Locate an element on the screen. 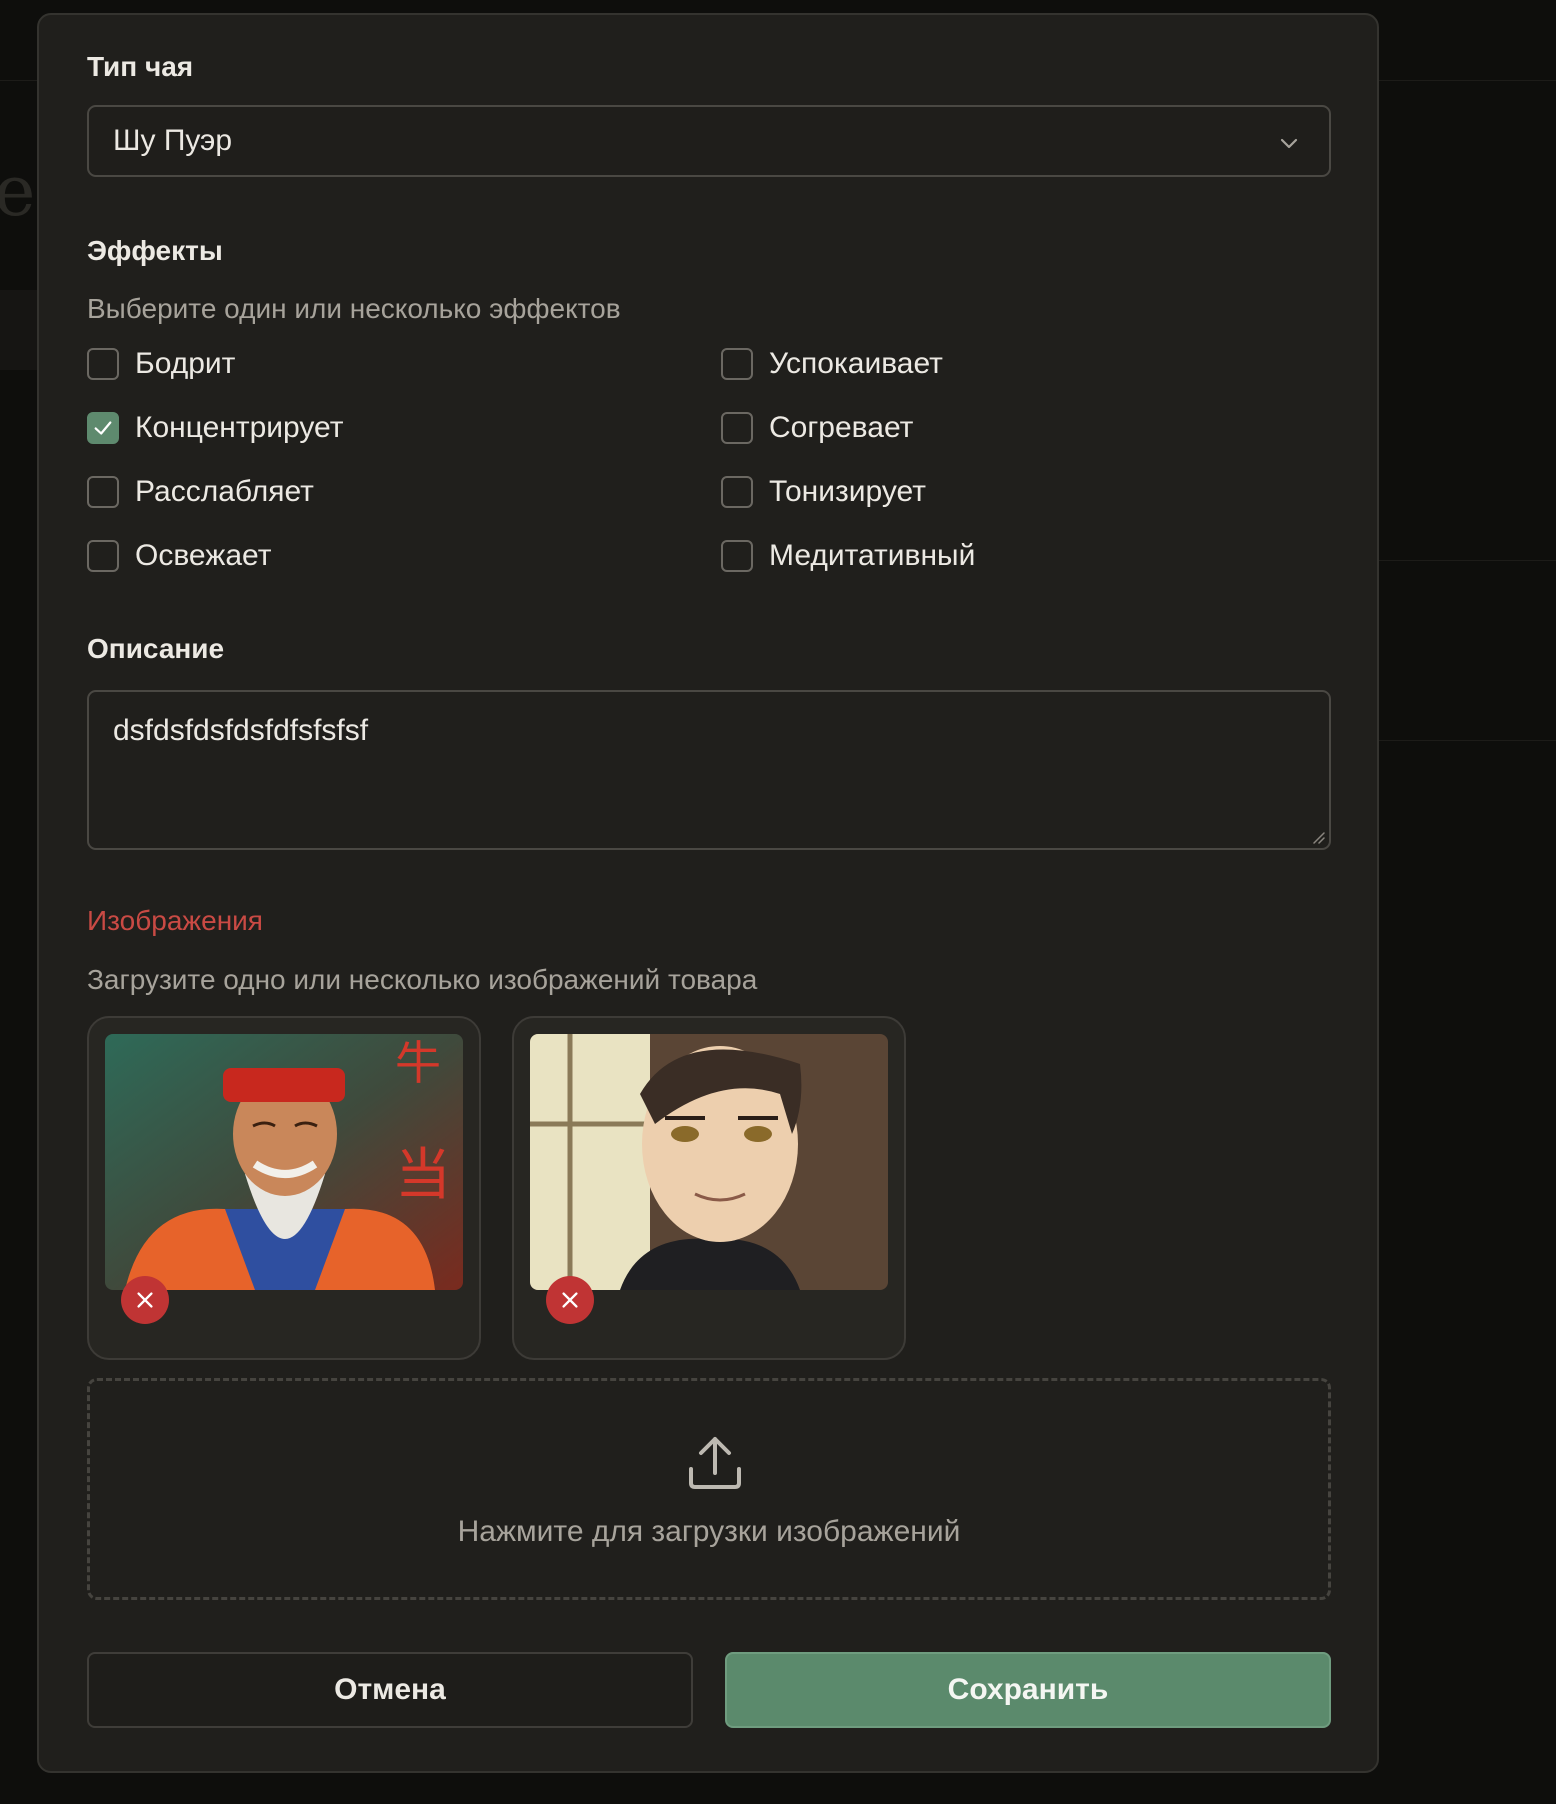 The image size is (1556, 1804). effect-checkbox-meditativny: Медитативный is located at coordinates (848, 556).